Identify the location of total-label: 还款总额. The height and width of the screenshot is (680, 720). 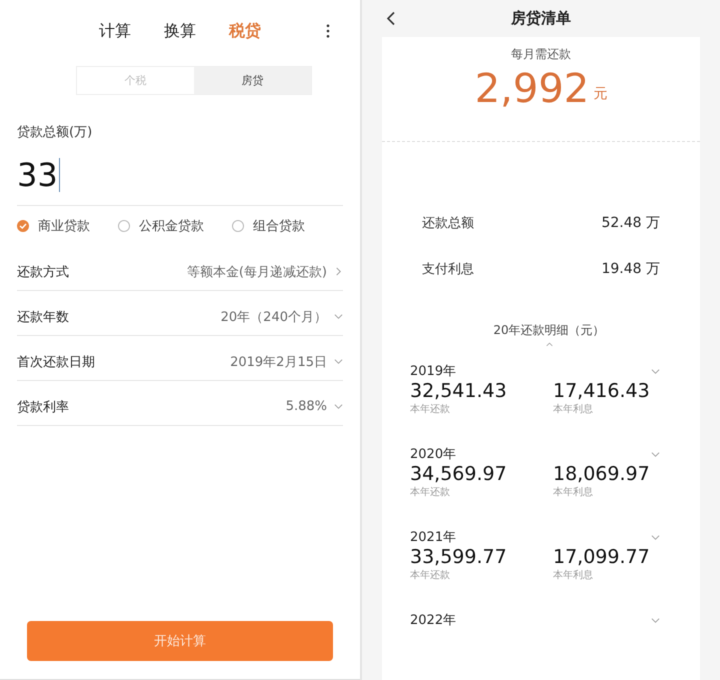
(448, 223).